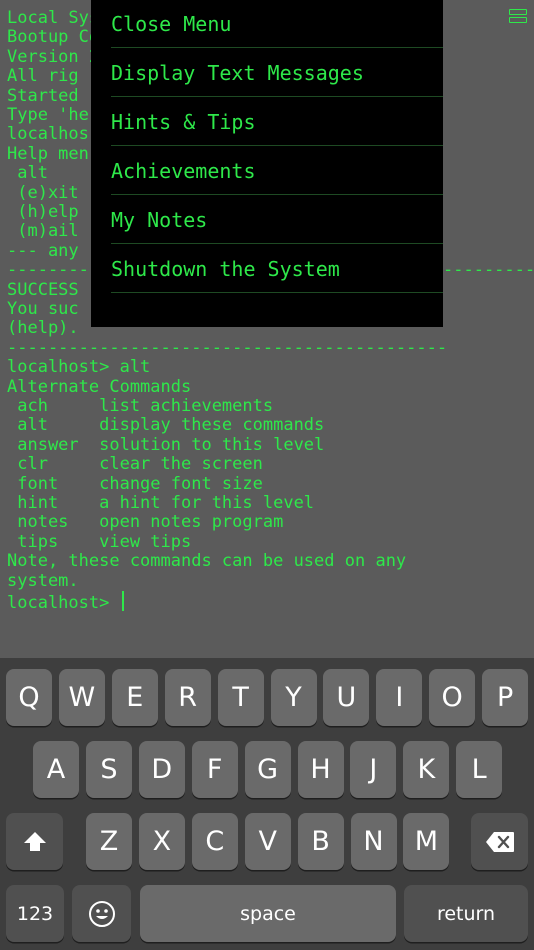  Describe the element at coordinates (79, 367) in the screenshot. I see `terminal-line: localhost> alt` at that location.